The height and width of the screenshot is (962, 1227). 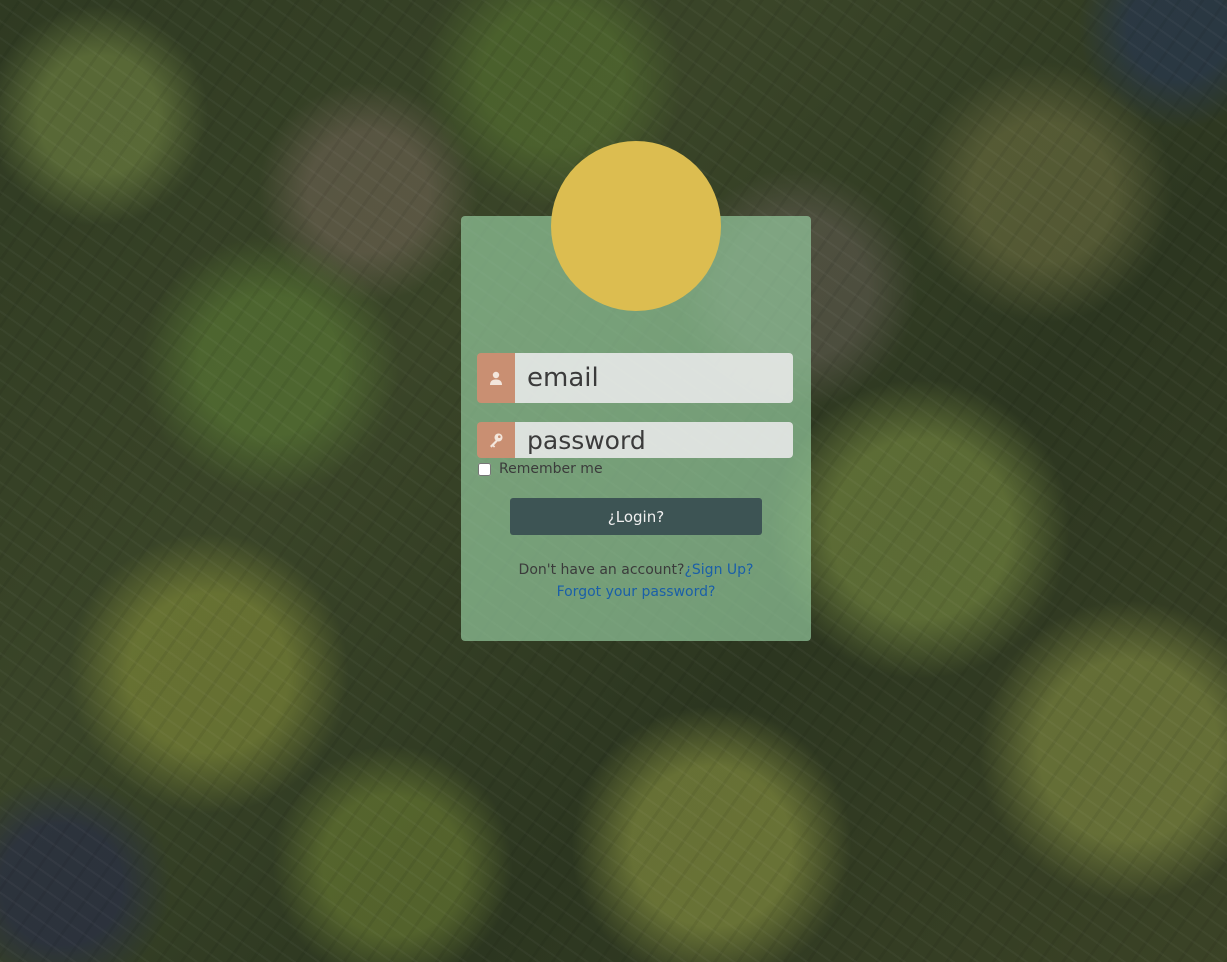 I want to click on remember-me: Remember me, so click(x=540, y=469).